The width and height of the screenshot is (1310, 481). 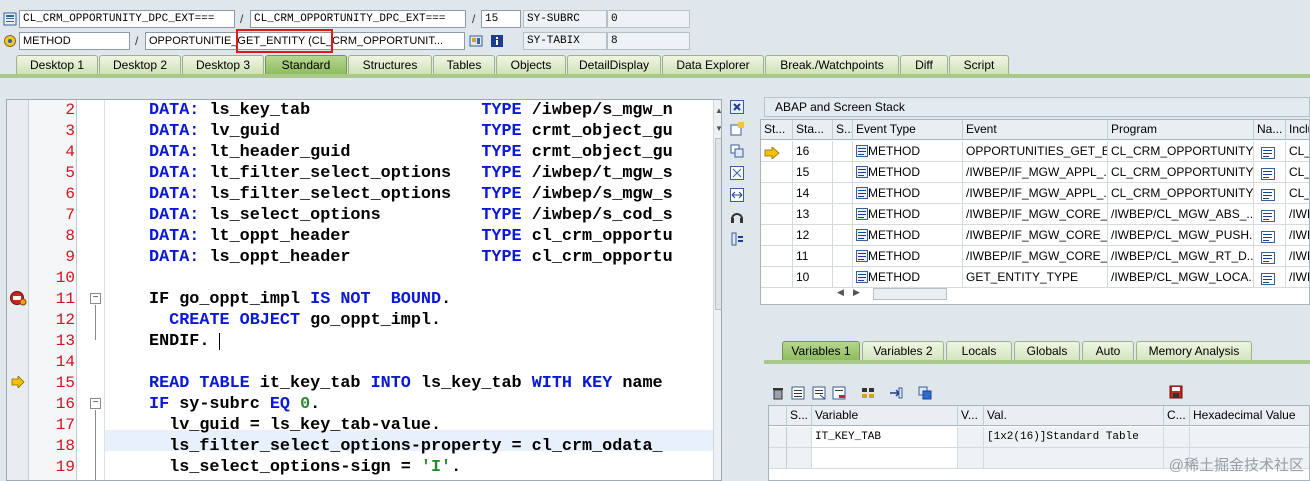 What do you see at coordinates (357, 131) in the screenshot?
I see `code-line: 3 DATA: lv_guid TYPE crmt_object_gu` at bounding box center [357, 131].